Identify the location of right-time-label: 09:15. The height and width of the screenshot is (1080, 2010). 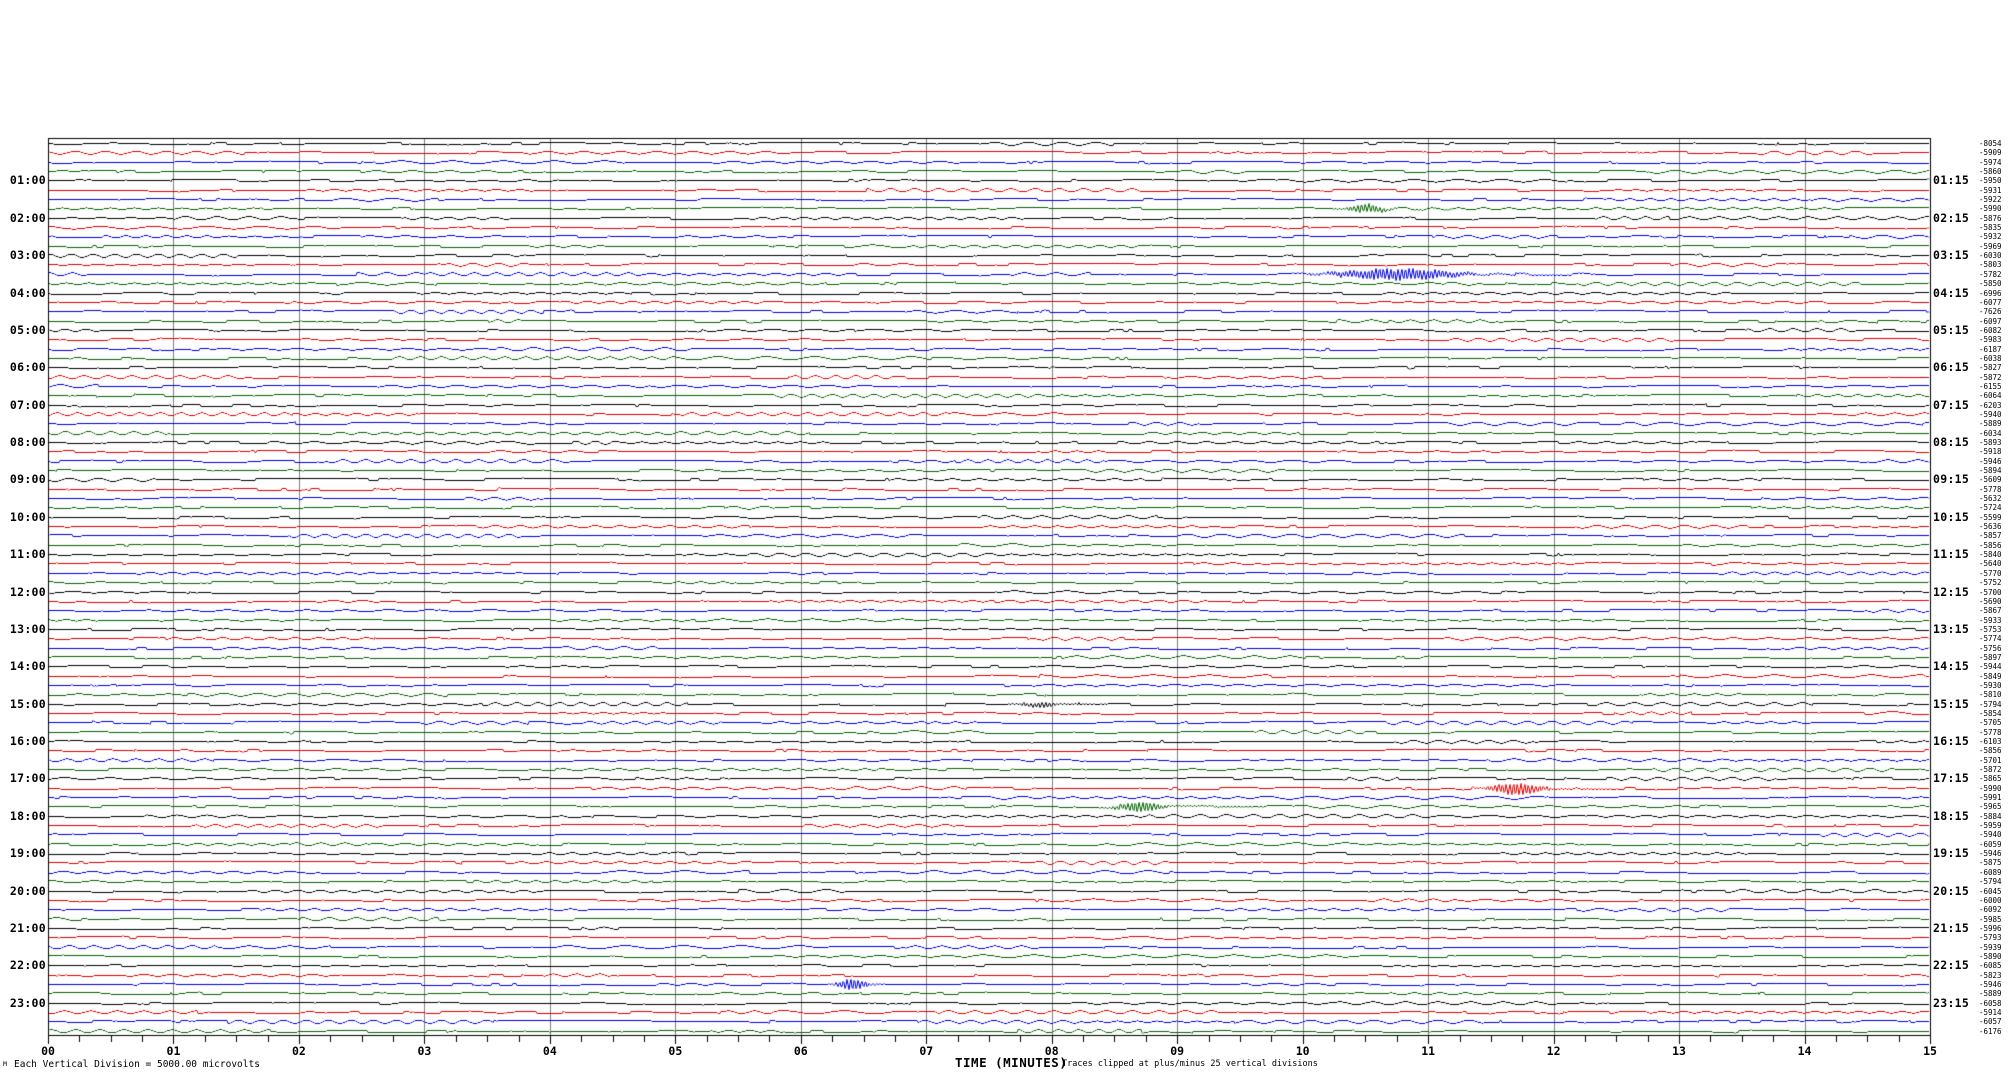
(1951, 479).